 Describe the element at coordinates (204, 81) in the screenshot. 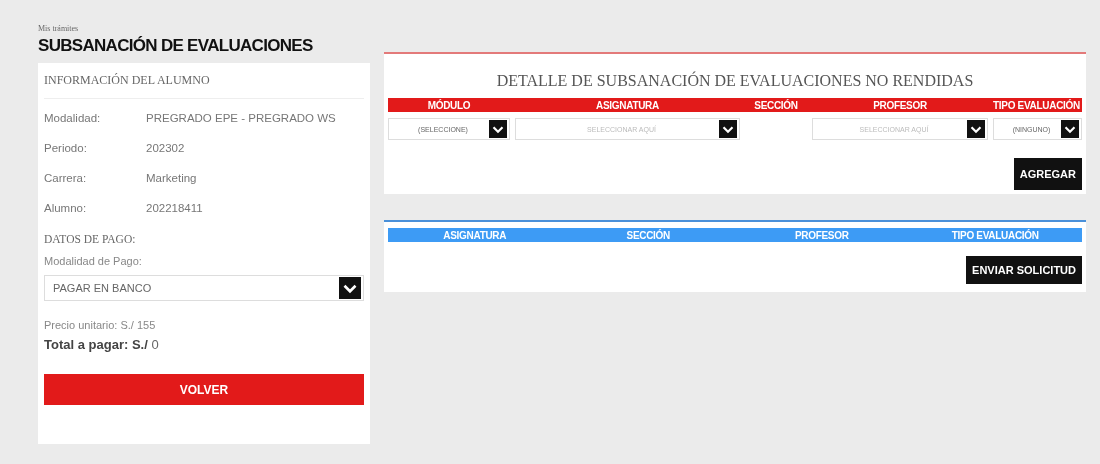

I see `card-heading: INFORMACIÓN DEL ALUMNO` at that location.